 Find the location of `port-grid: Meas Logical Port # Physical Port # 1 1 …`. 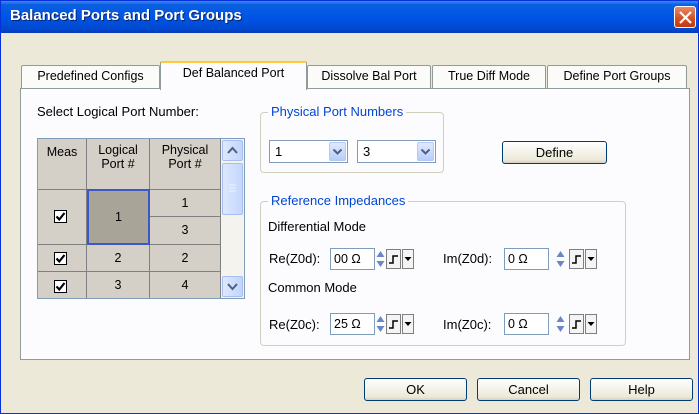

port-grid: Meas Logical Port # Physical Port # 1 1 … is located at coordinates (141, 218).